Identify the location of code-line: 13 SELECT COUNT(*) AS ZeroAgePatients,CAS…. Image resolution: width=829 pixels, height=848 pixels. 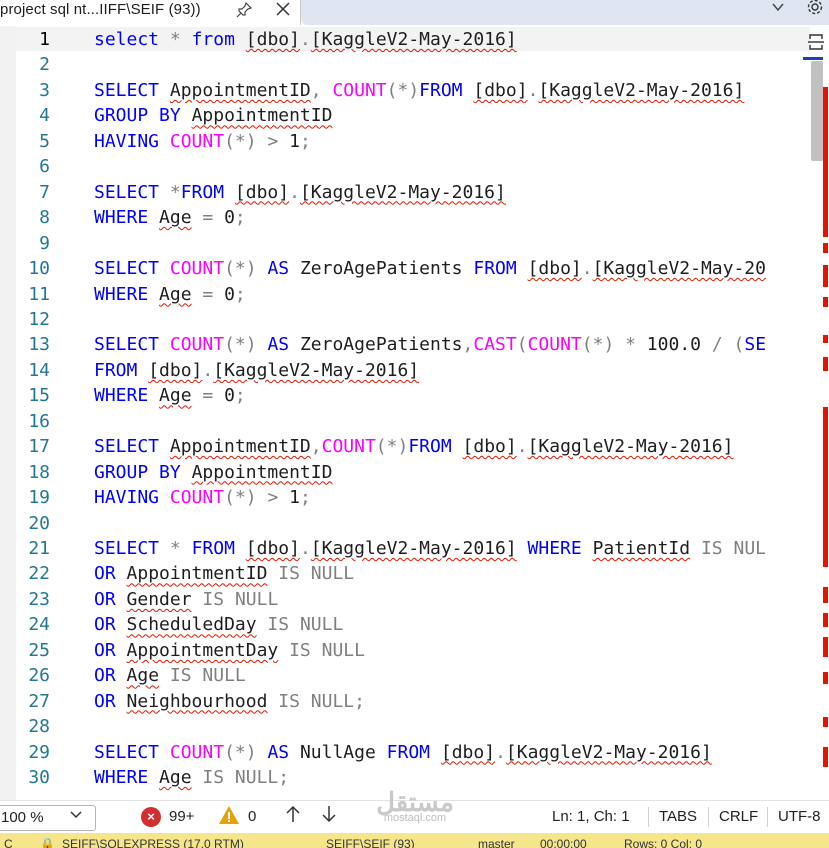
(411, 345).